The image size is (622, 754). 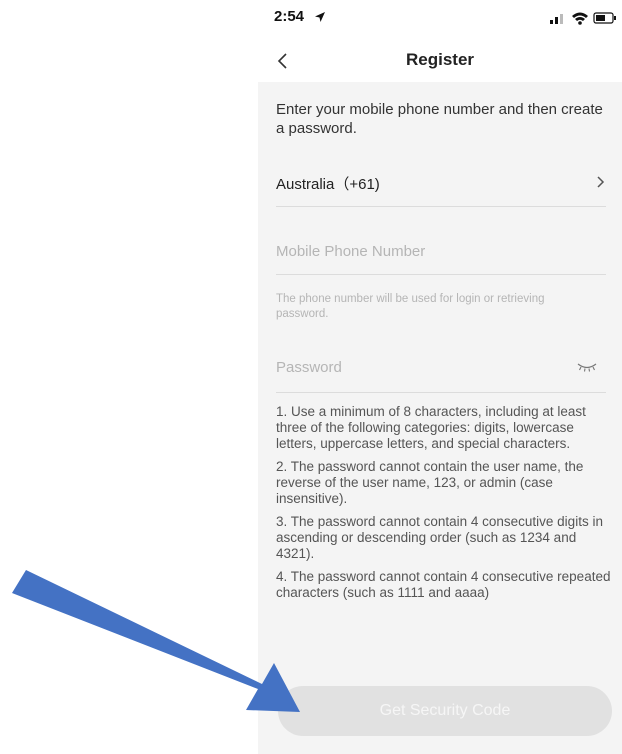 I want to click on page-title: Register, so click(x=440, y=59).